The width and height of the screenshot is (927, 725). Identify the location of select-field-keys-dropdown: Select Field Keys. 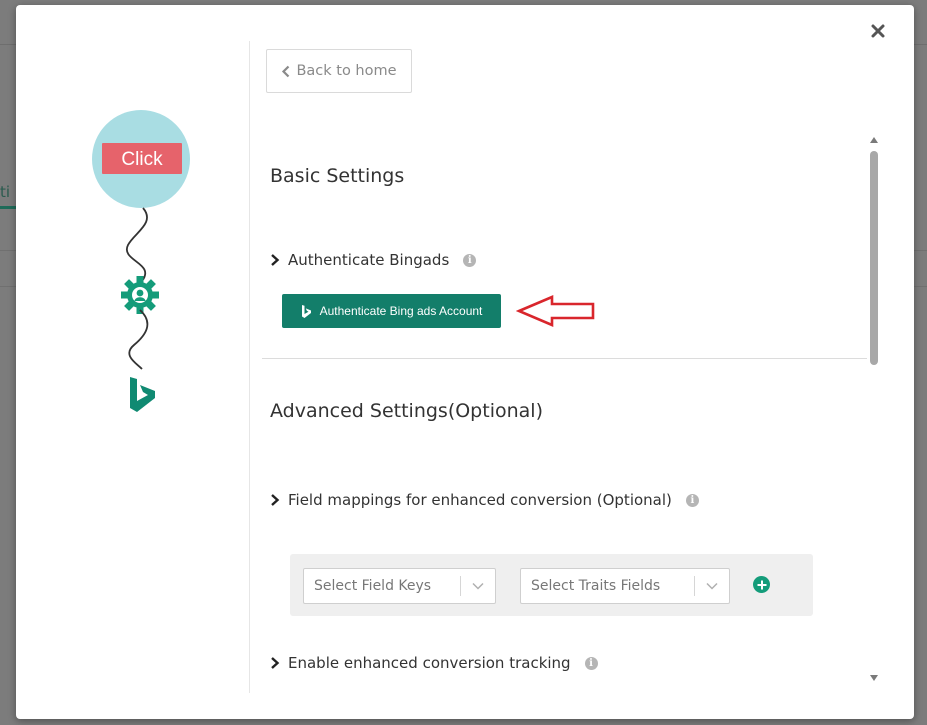
(399, 586).